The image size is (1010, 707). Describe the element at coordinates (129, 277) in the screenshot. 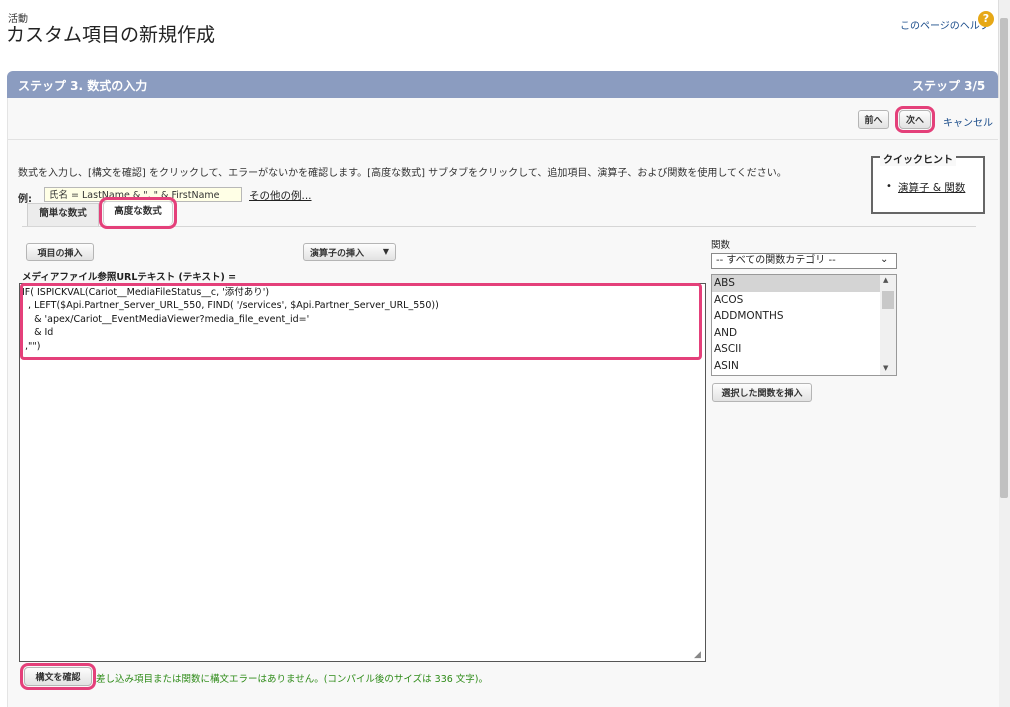

I see `field-label: メディアファイル参照URLテキスト (テキスト) =` at that location.